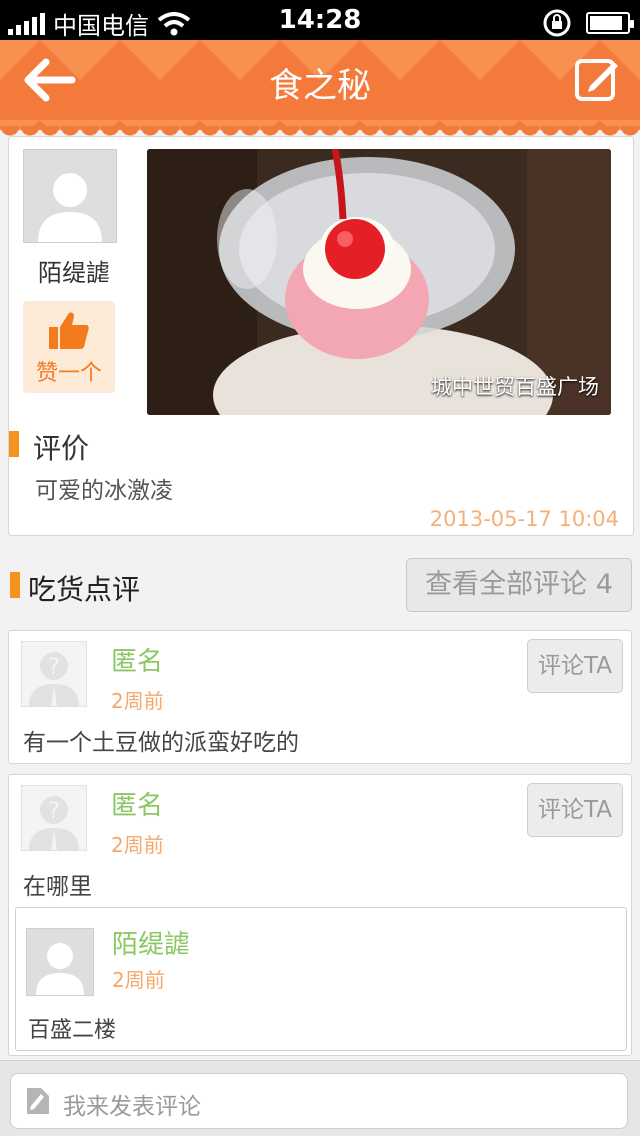  What do you see at coordinates (68, 373) in the screenshot?
I see `like-label: 赞一个` at bounding box center [68, 373].